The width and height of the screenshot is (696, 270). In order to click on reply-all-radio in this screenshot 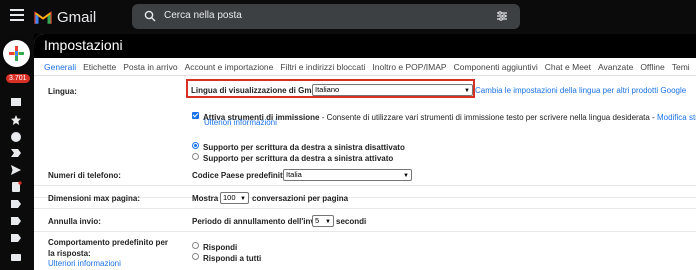, I will do `click(195, 257)`.